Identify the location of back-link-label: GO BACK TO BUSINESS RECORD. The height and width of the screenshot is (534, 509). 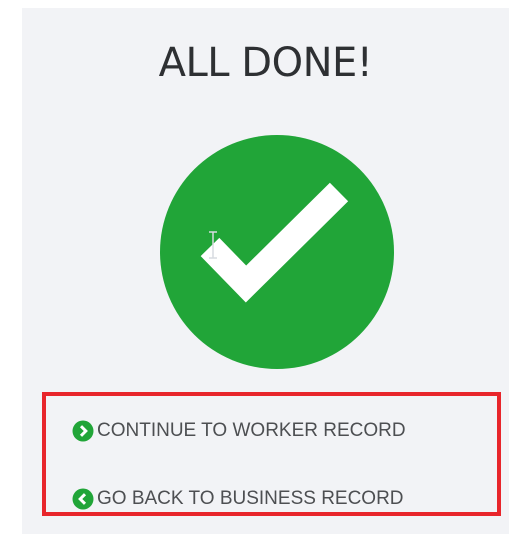
(250, 498).